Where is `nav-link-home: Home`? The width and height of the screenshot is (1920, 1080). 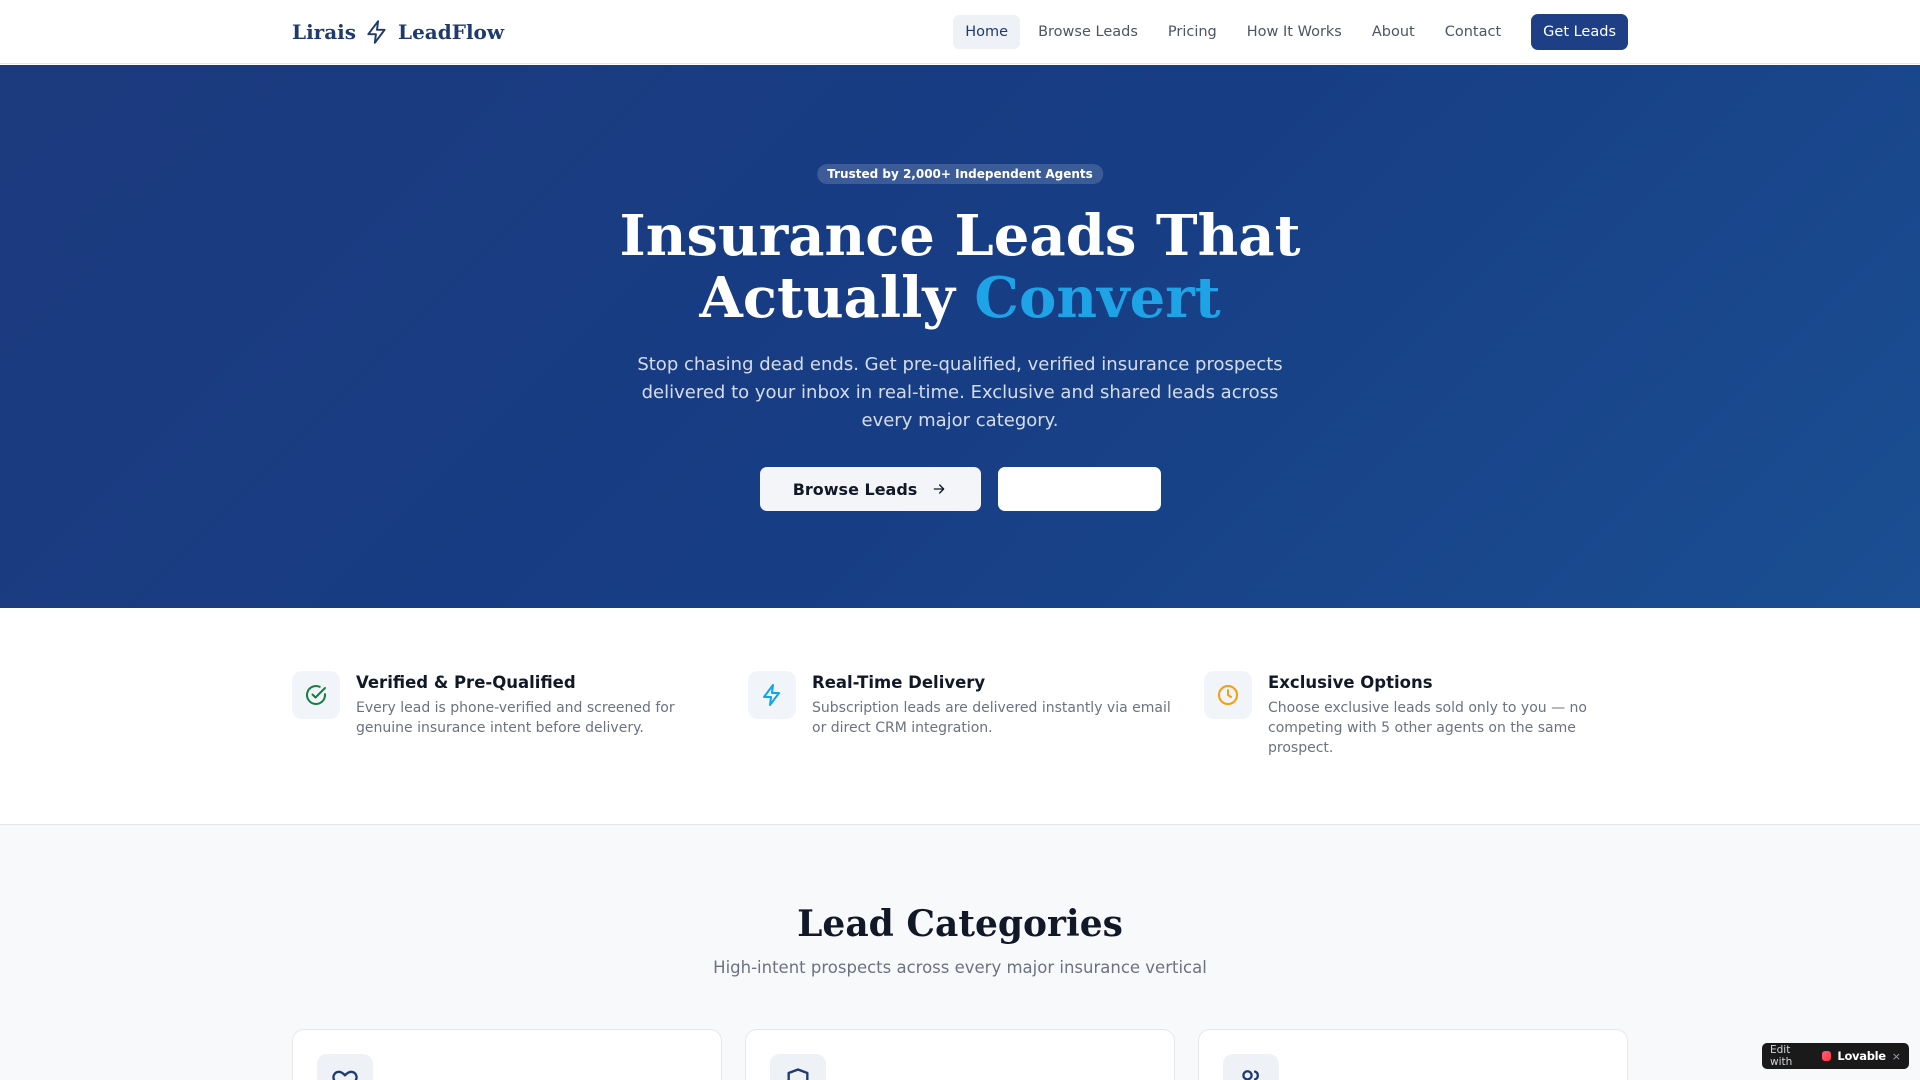 nav-link-home: Home is located at coordinates (987, 32).